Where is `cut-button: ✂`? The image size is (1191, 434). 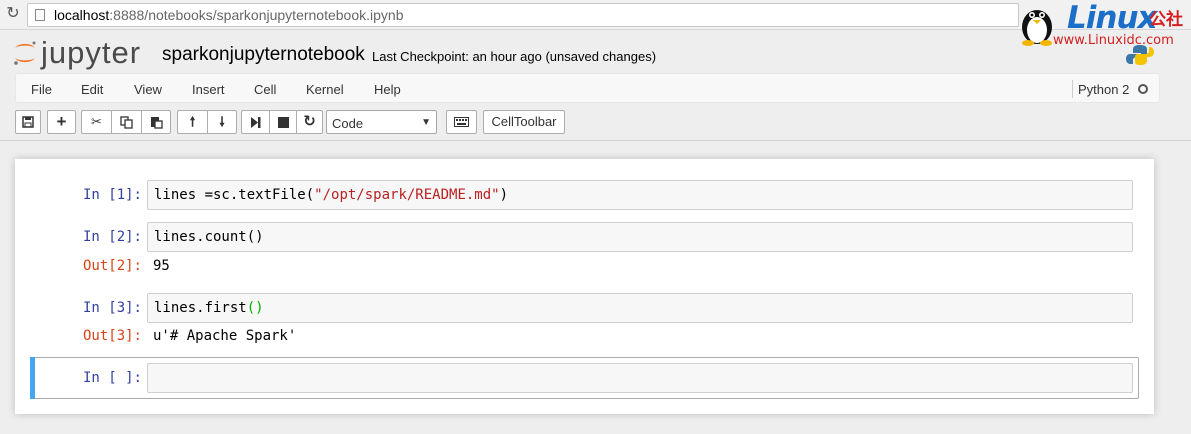
cut-button: ✂ is located at coordinates (96, 122).